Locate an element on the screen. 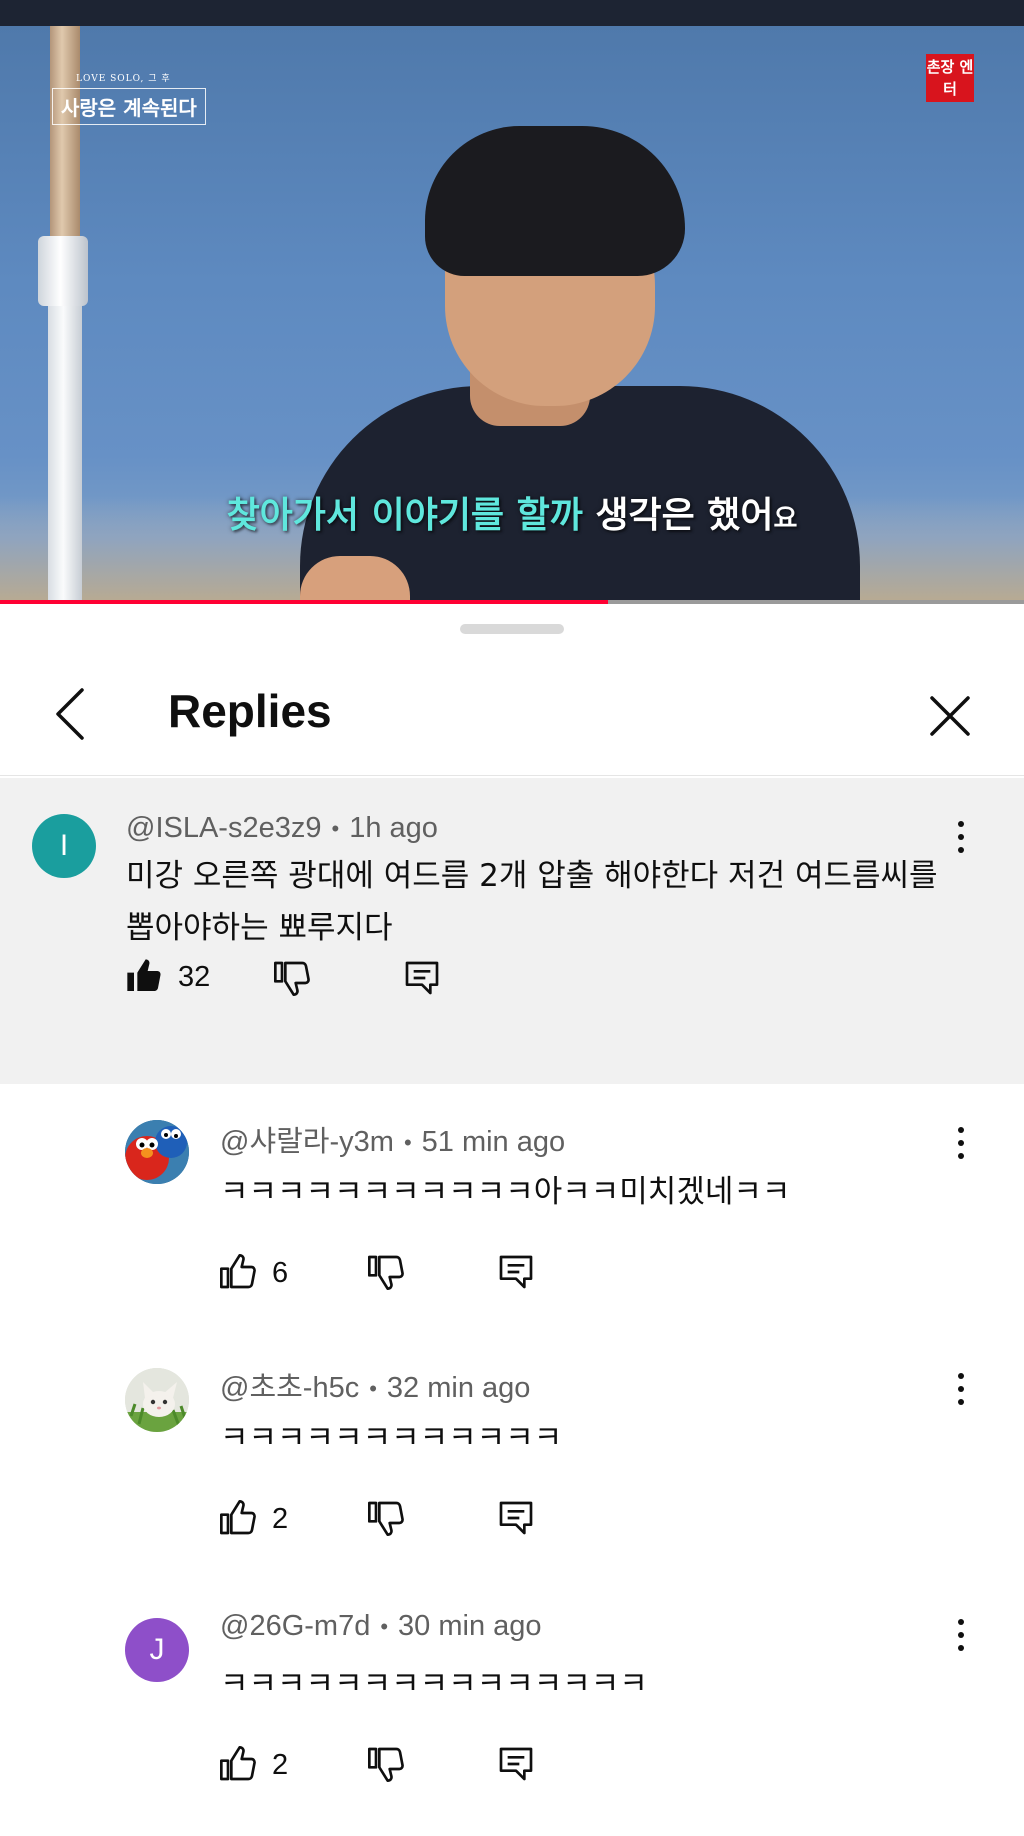  show-title-overlay: LOVE SOLO, 그 후 사랑은 계속된다 is located at coordinates (129, 98).